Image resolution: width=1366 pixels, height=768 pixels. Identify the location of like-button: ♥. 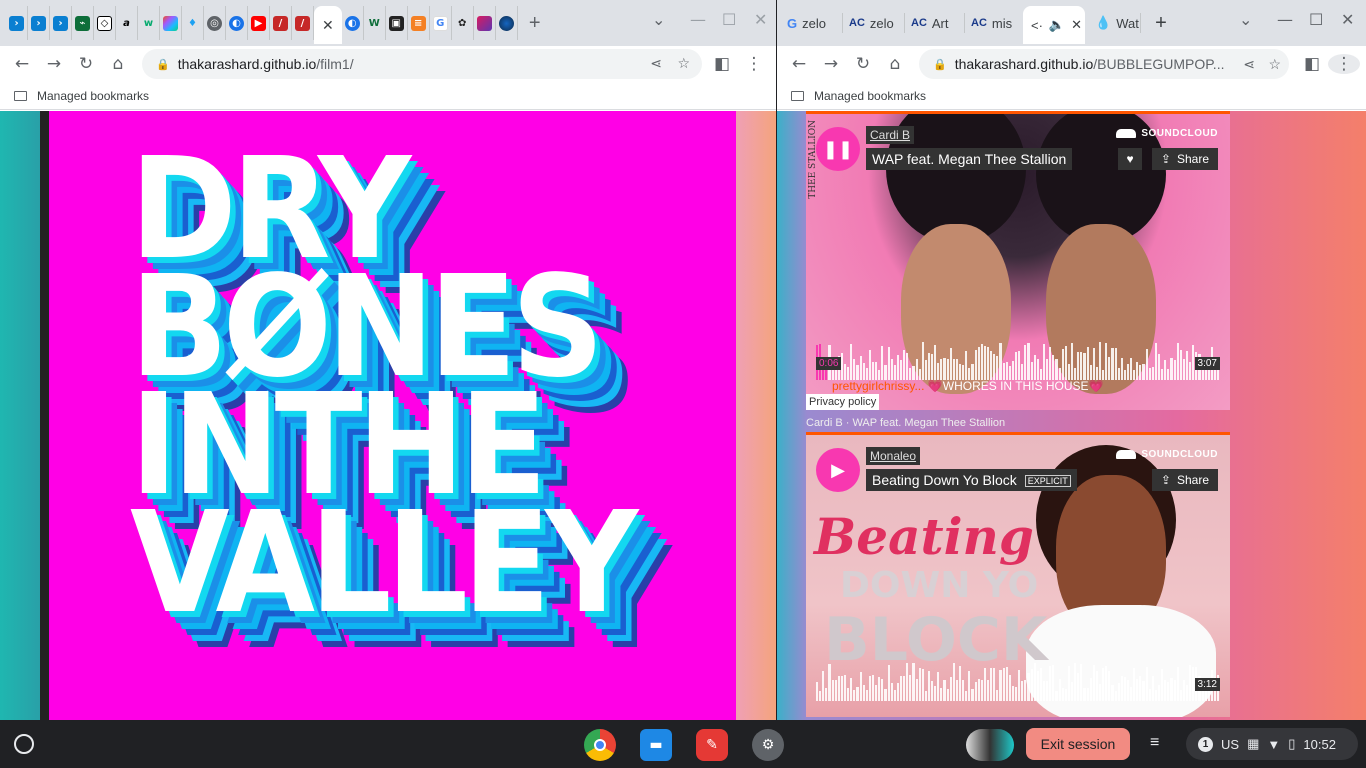
(1130, 159).